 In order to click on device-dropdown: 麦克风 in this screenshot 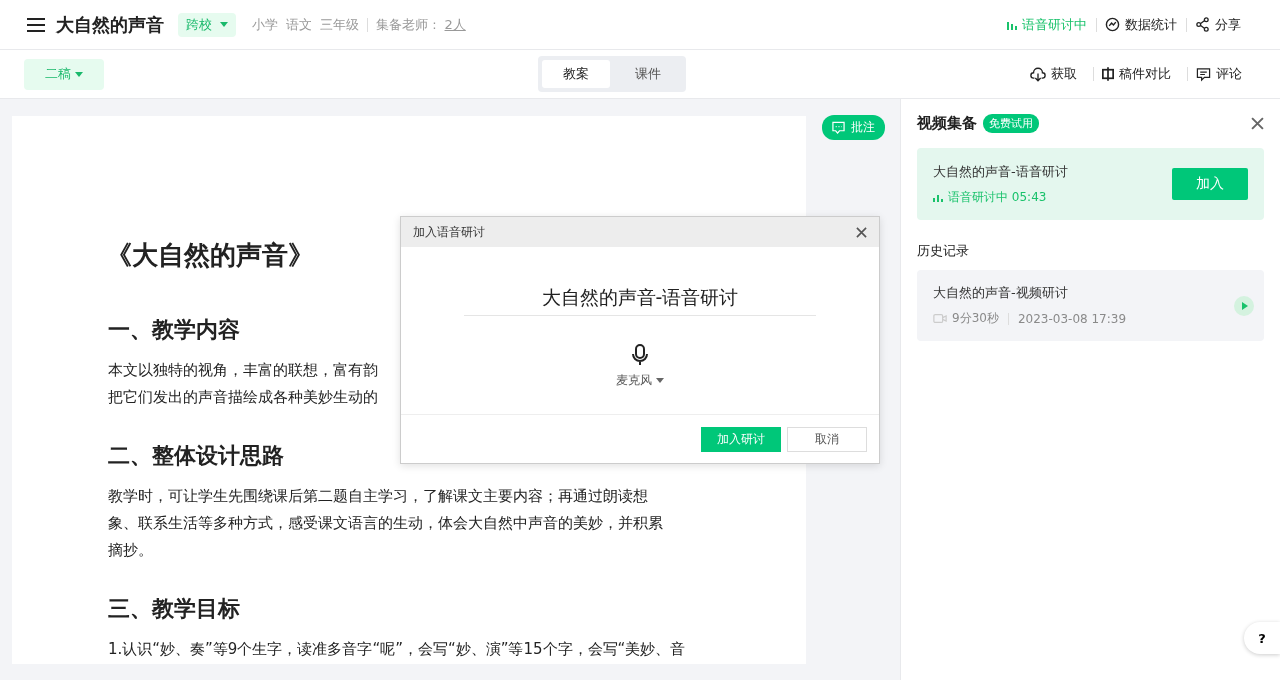, I will do `click(640, 380)`.